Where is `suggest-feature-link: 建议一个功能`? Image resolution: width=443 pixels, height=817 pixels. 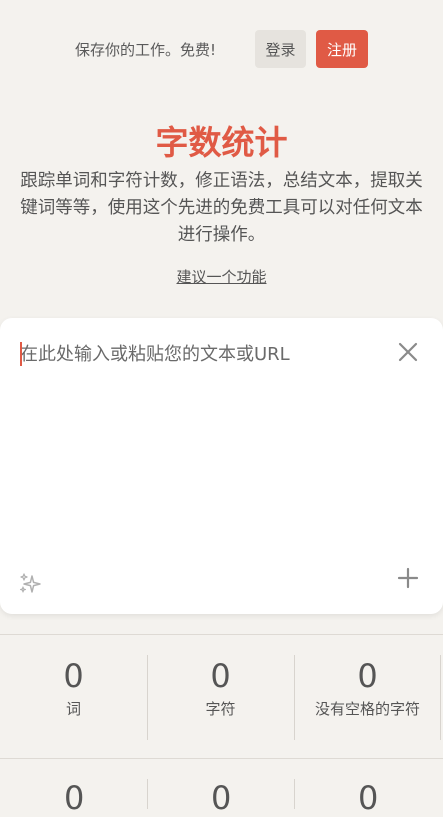
suggest-feature-link: 建议一个功能 is located at coordinates (221, 277).